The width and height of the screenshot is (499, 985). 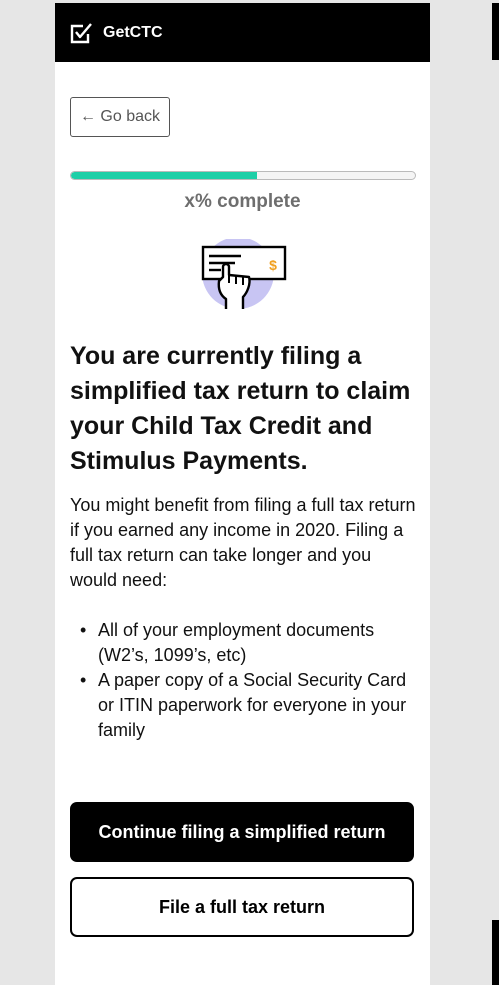 What do you see at coordinates (81, 33) in the screenshot?
I see `checkbox-check-icon` at bounding box center [81, 33].